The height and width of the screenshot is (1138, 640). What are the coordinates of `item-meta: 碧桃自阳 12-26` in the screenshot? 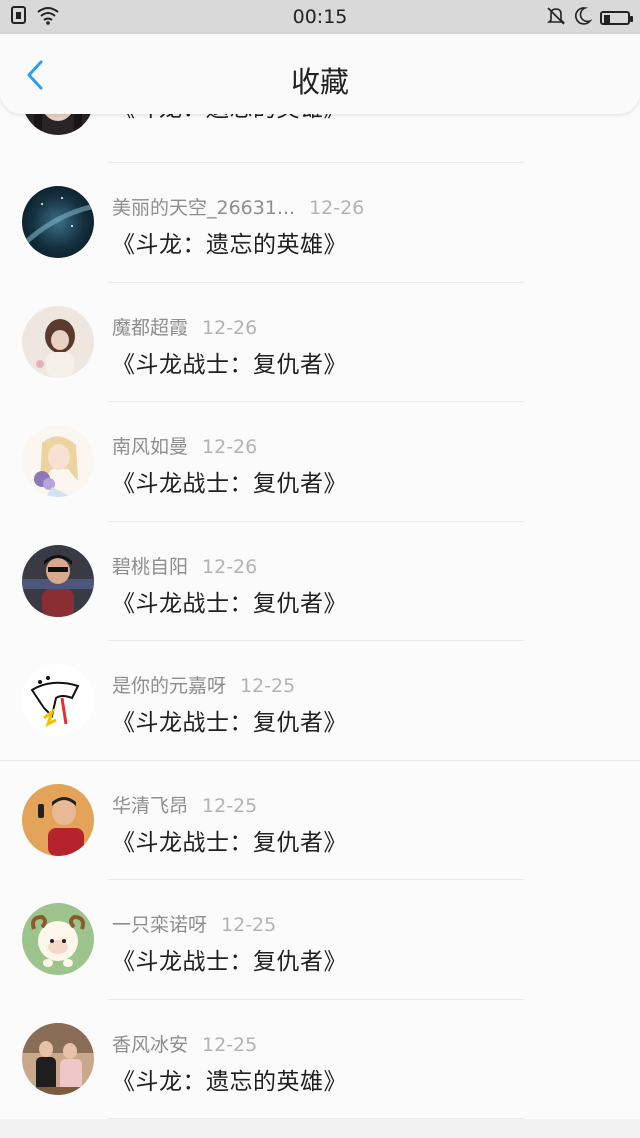 It's located at (184, 565).